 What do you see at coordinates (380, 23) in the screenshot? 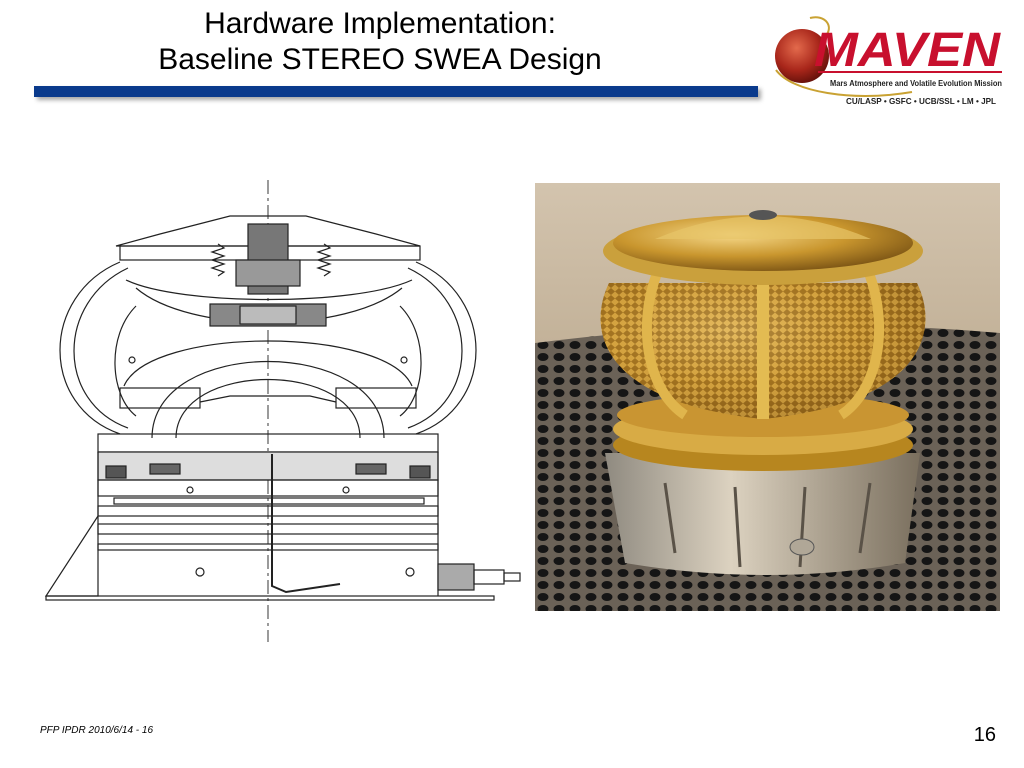
I see `slide-title-line-1: Hardware Implementation:` at bounding box center [380, 23].